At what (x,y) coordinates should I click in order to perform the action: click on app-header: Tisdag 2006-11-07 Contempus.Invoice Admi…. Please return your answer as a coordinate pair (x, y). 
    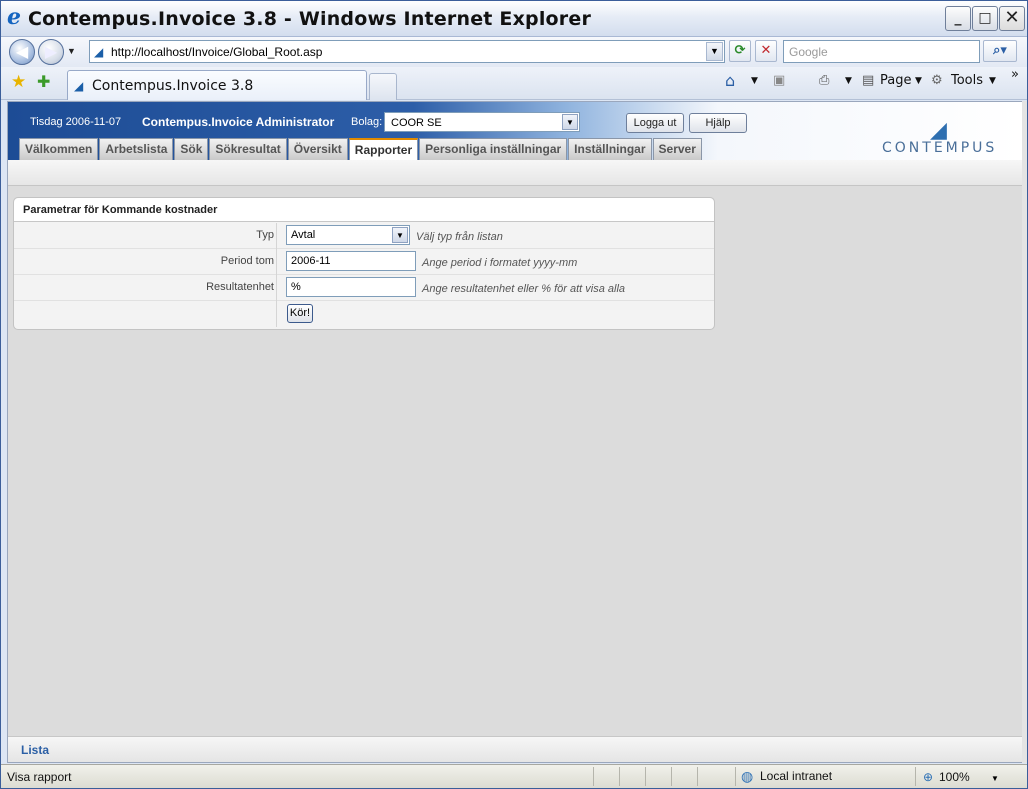
    Looking at the image, I should click on (515, 131).